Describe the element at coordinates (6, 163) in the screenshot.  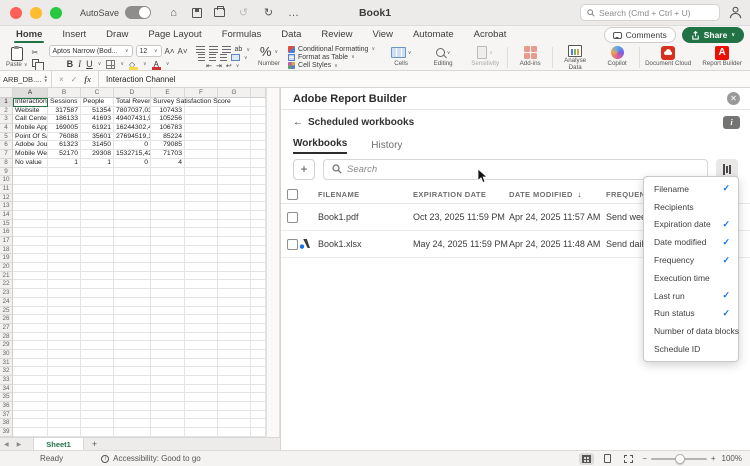
I see `row-header-8: 8` at that location.